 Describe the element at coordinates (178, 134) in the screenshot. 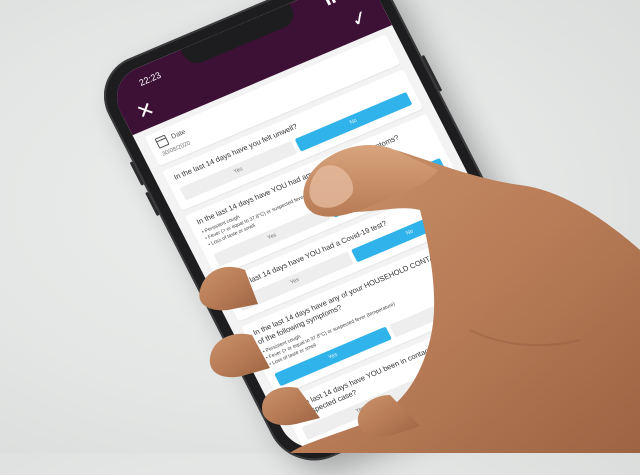

I see `date-label: Date` at that location.